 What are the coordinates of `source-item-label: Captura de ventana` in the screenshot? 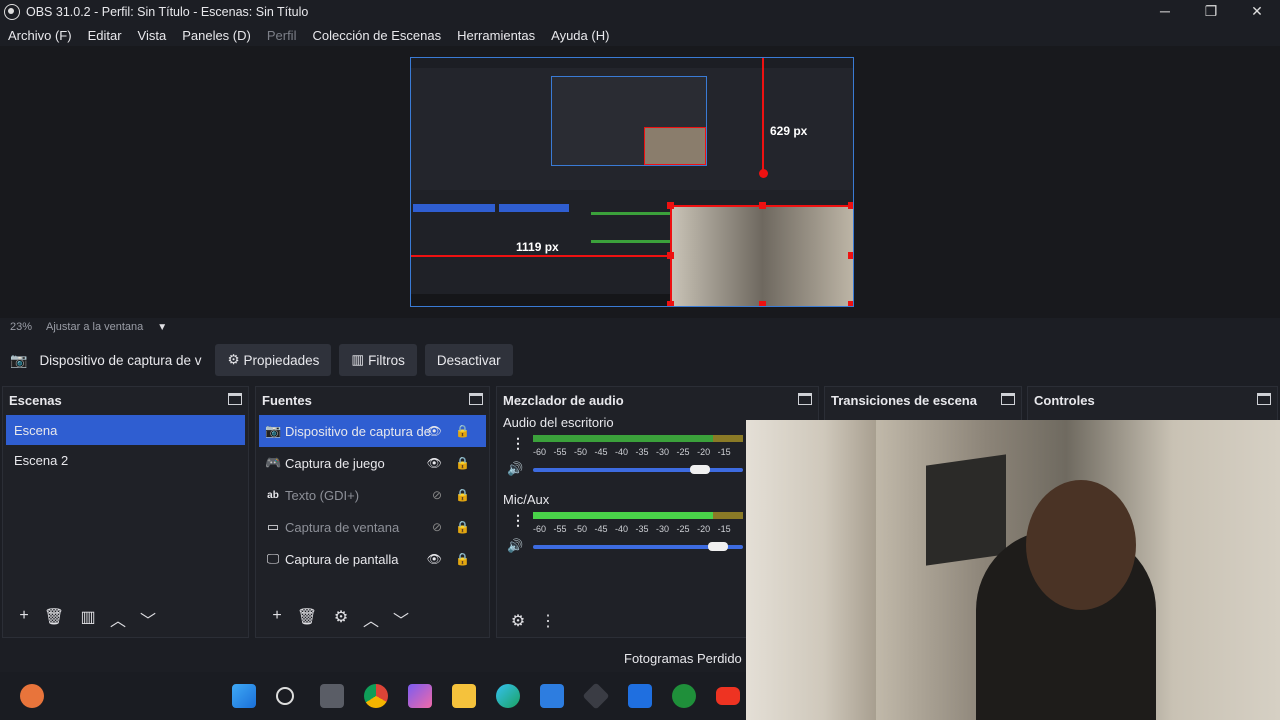 It's located at (342, 527).